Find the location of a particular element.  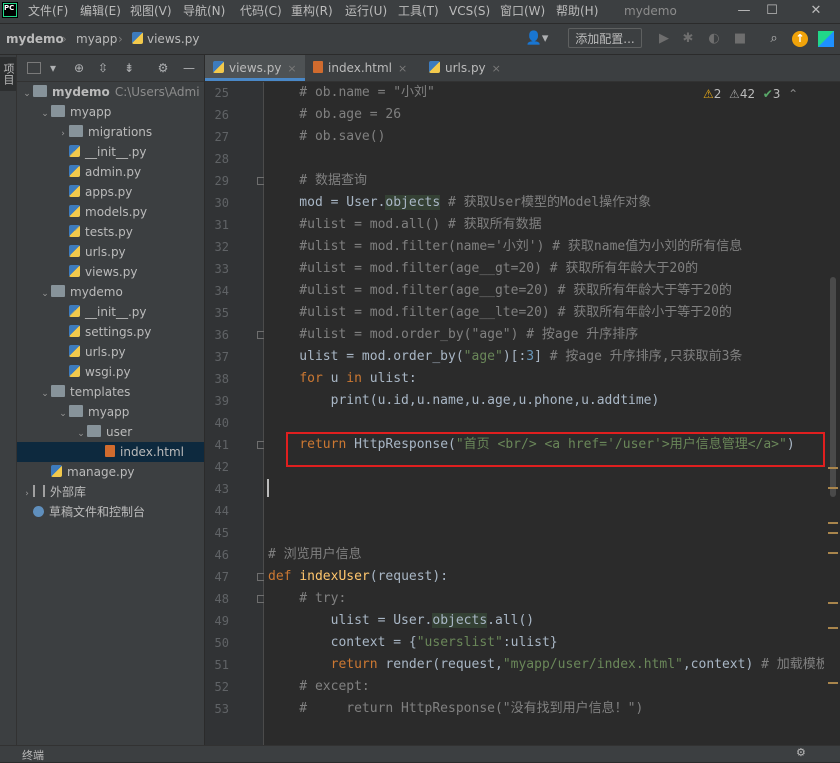

user-icon: 👤▾ is located at coordinates (537, 39).